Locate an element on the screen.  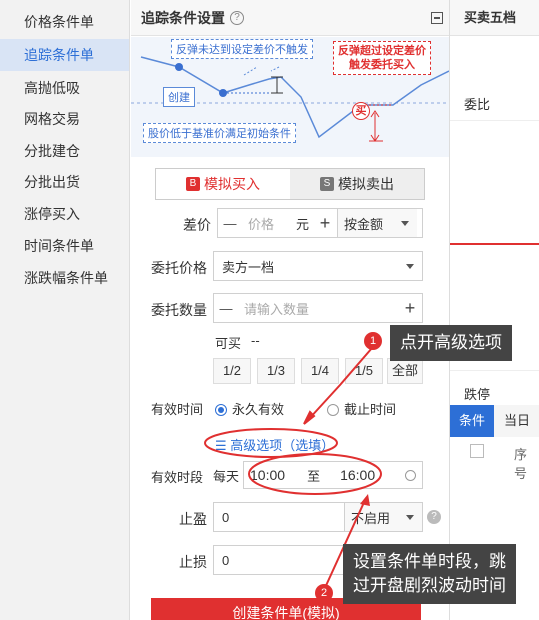
sidebar-item-price-condition: 价格条件单 is located at coordinates (64, 22).